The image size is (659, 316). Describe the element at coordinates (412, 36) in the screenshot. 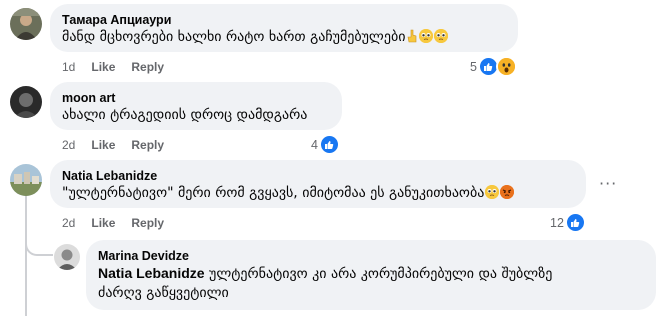

I see `pointing-hand-emoji` at that location.